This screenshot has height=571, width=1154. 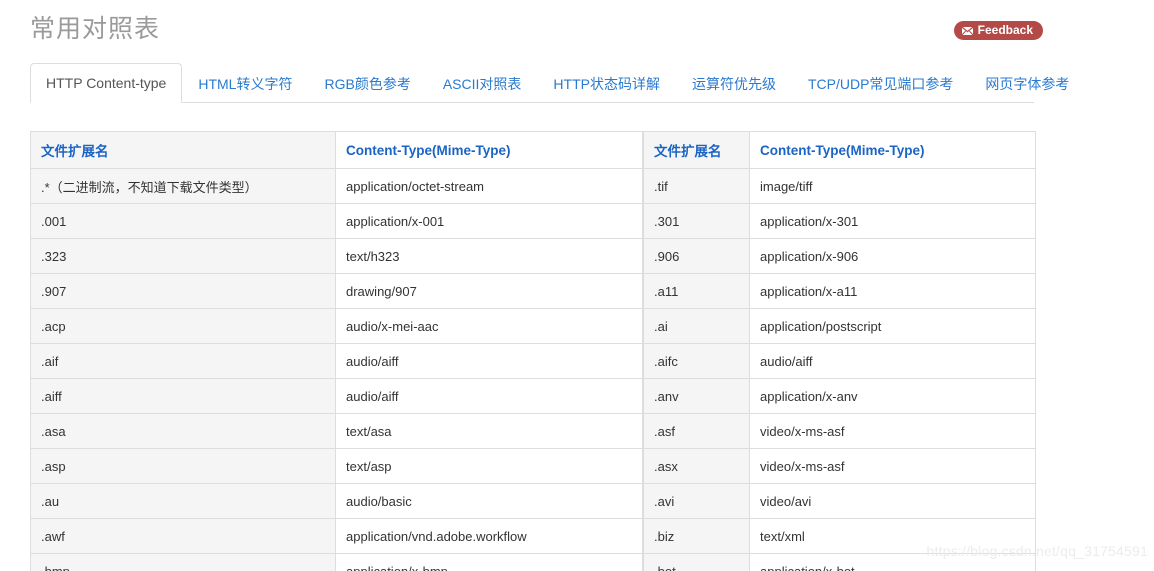 I want to click on cell-mimetype: text/xml, so click(x=892, y=536).